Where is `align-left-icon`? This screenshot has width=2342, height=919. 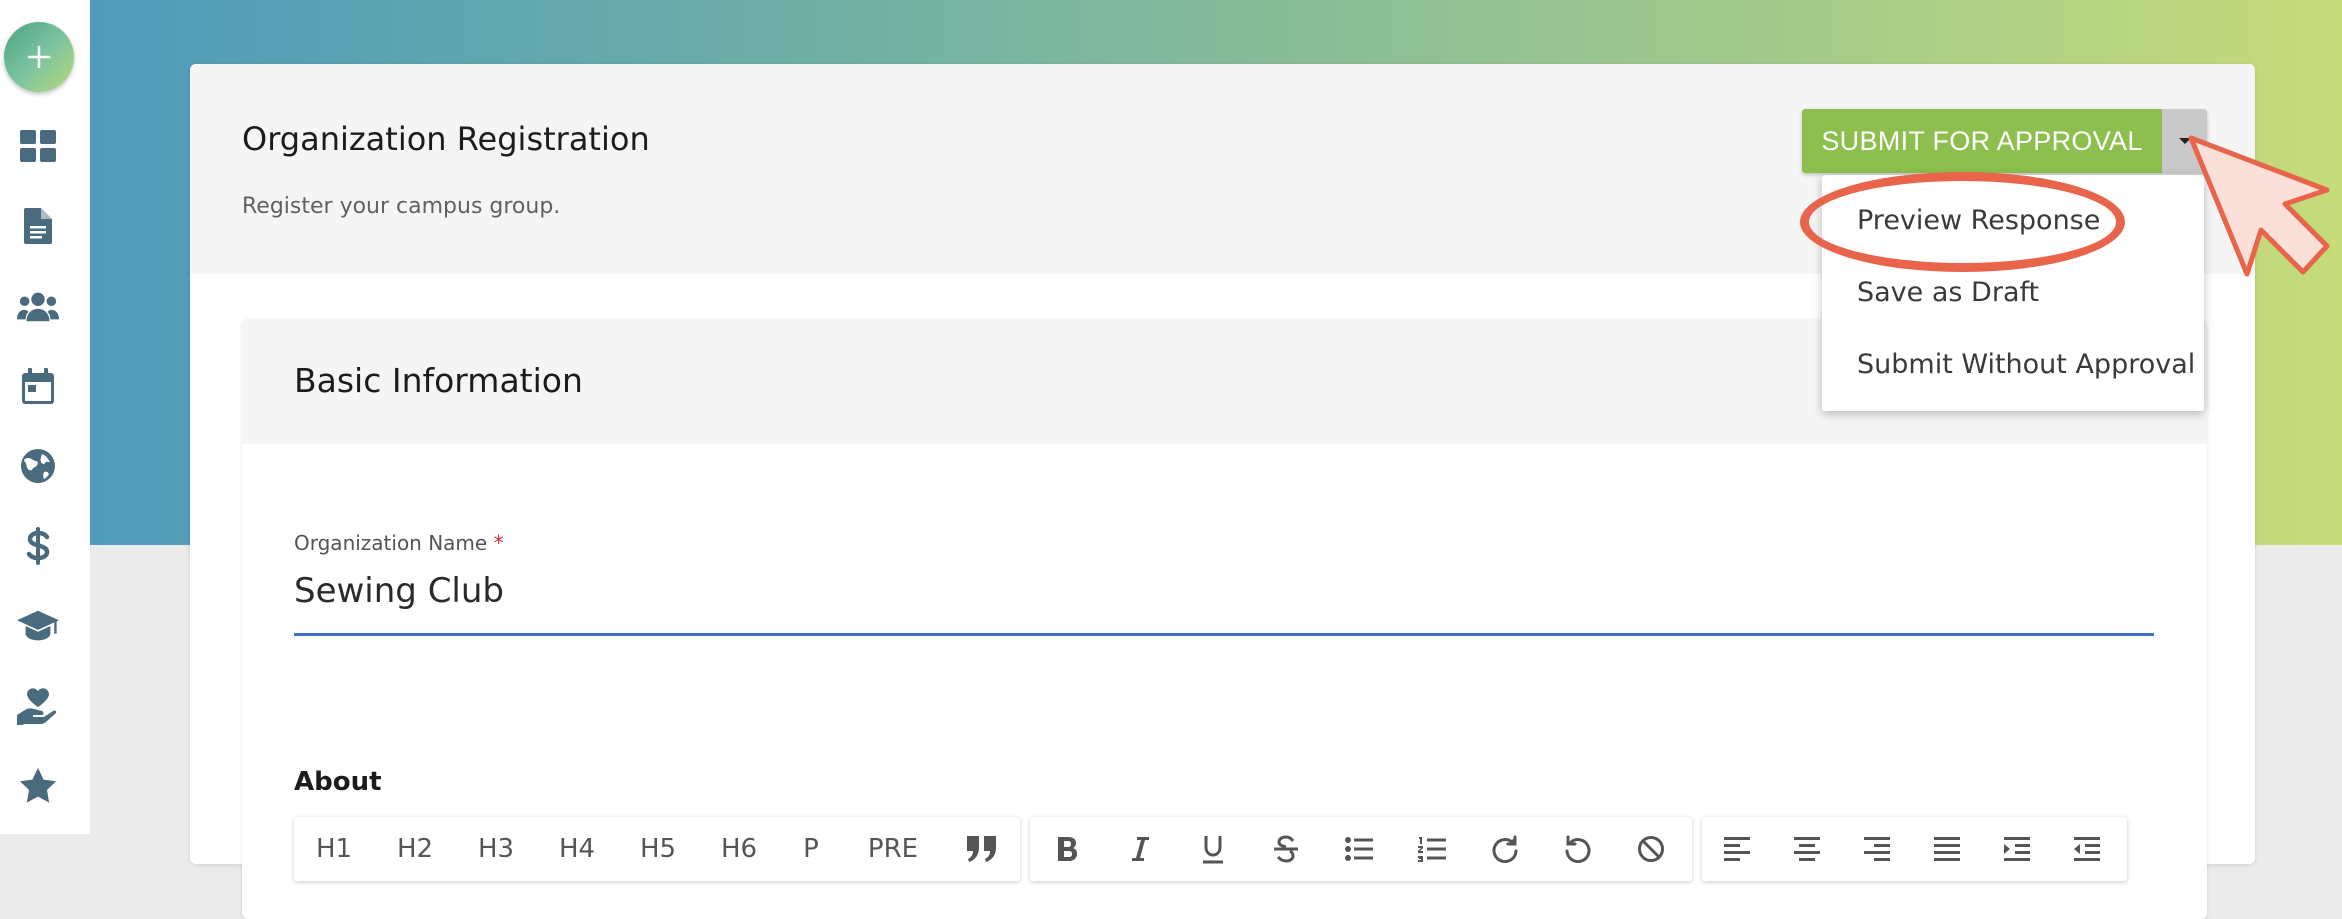
align-left-icon is located at coordinates (1737, 849).